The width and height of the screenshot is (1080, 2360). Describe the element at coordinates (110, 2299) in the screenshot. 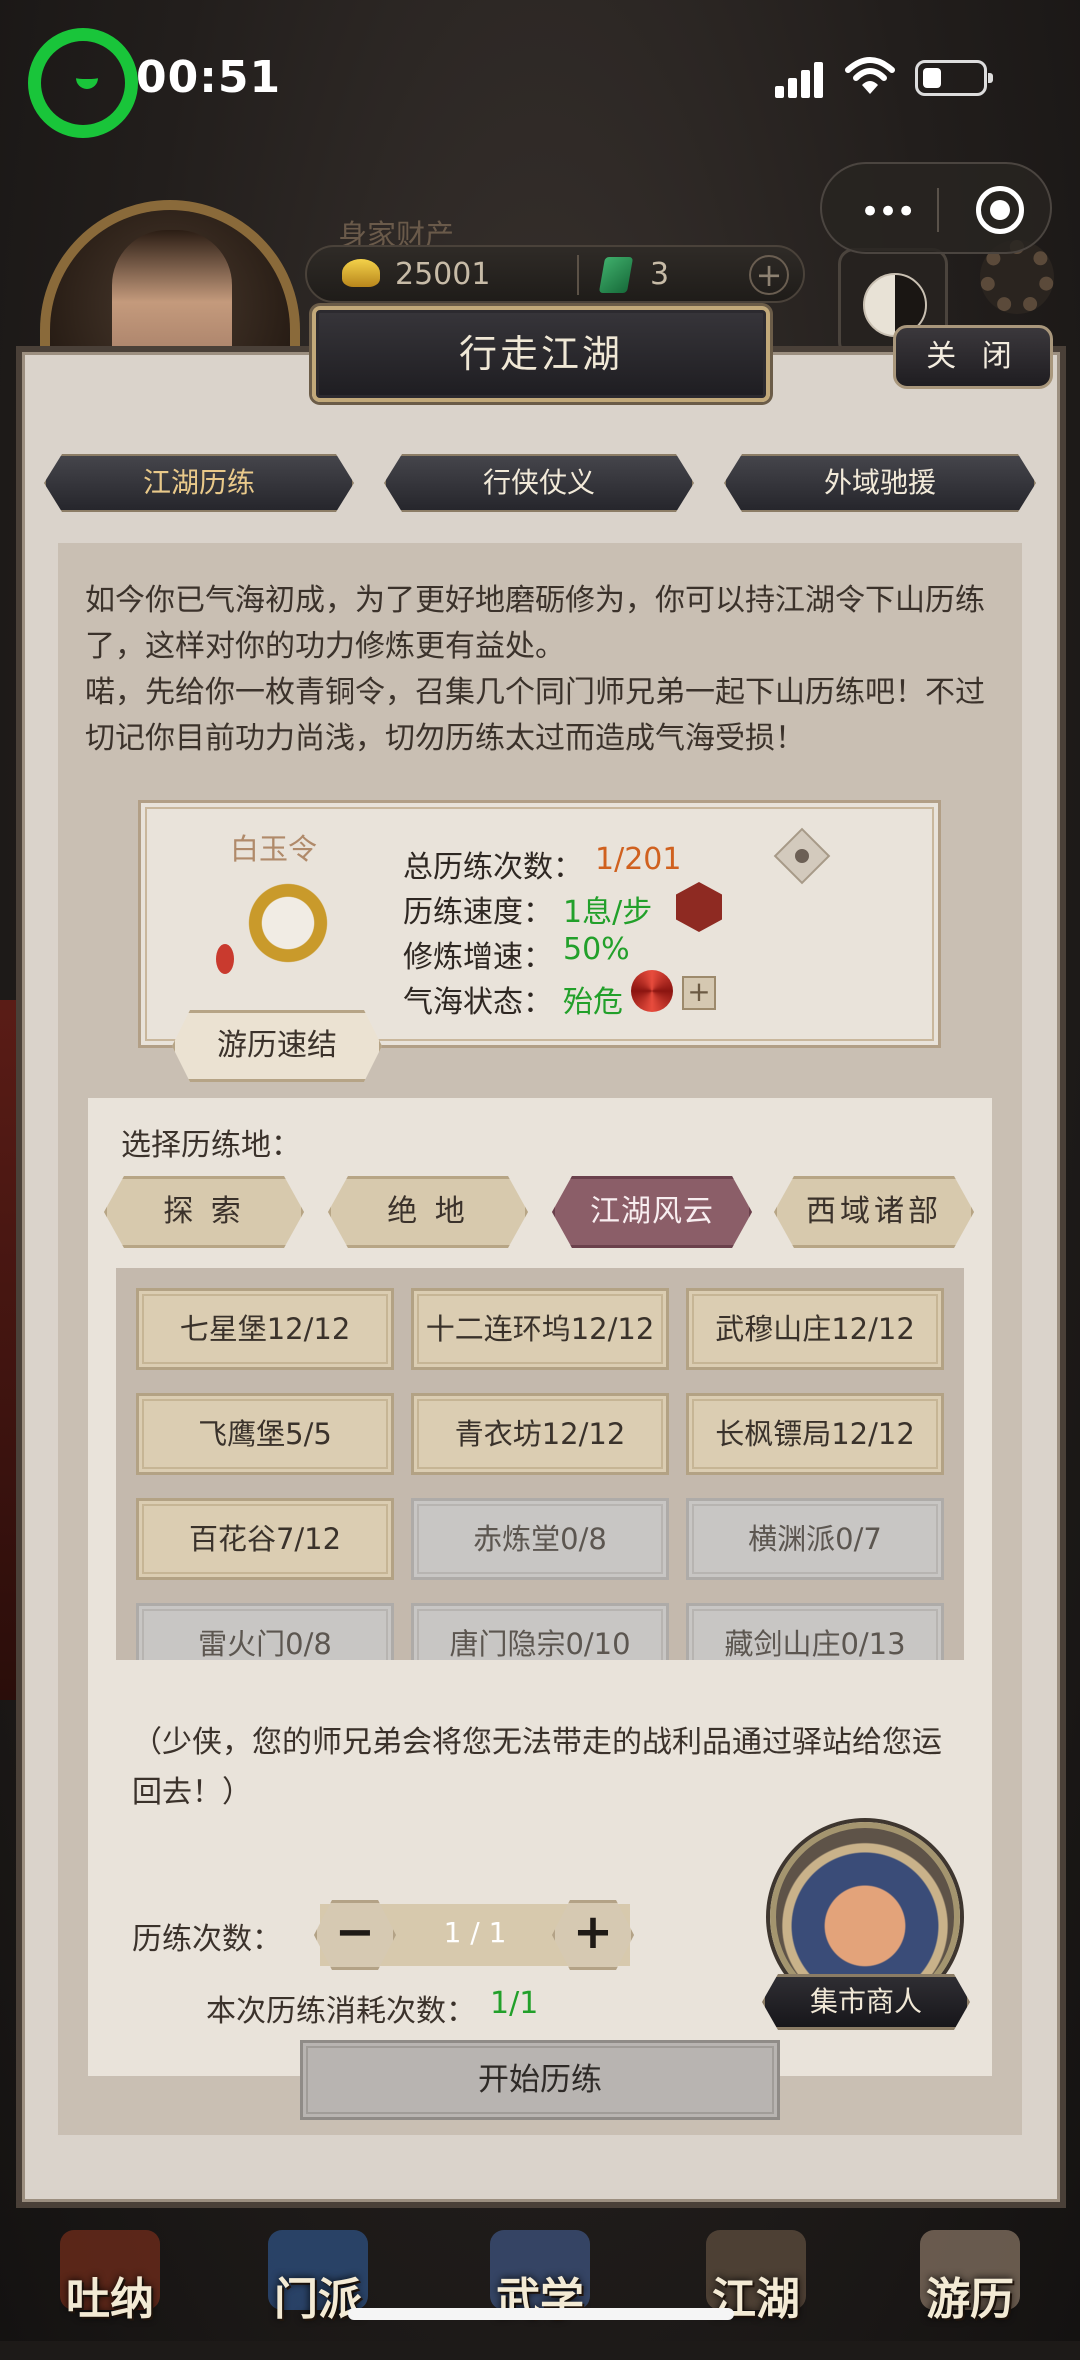

I see `nav-label: 吐纳` at that location.